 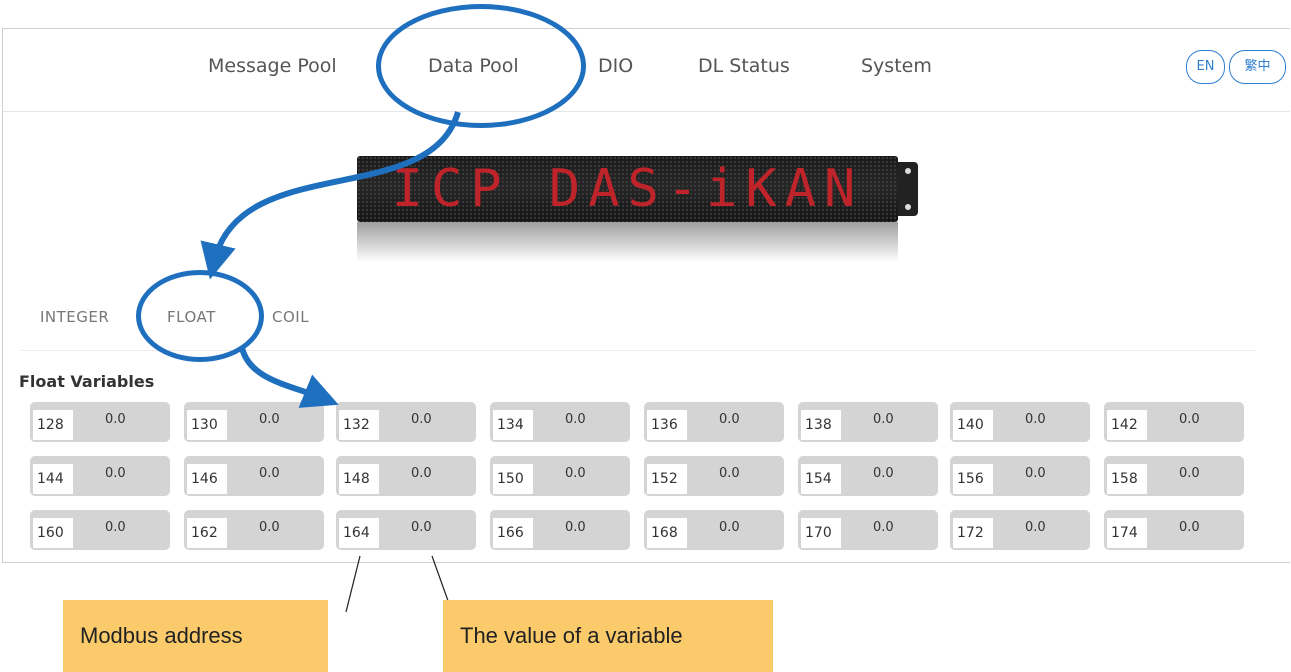 What do you see at coordinates (330, 195) in the screenshot?
I see `arrow-to-float-tab` at bounding box center [330, 195].